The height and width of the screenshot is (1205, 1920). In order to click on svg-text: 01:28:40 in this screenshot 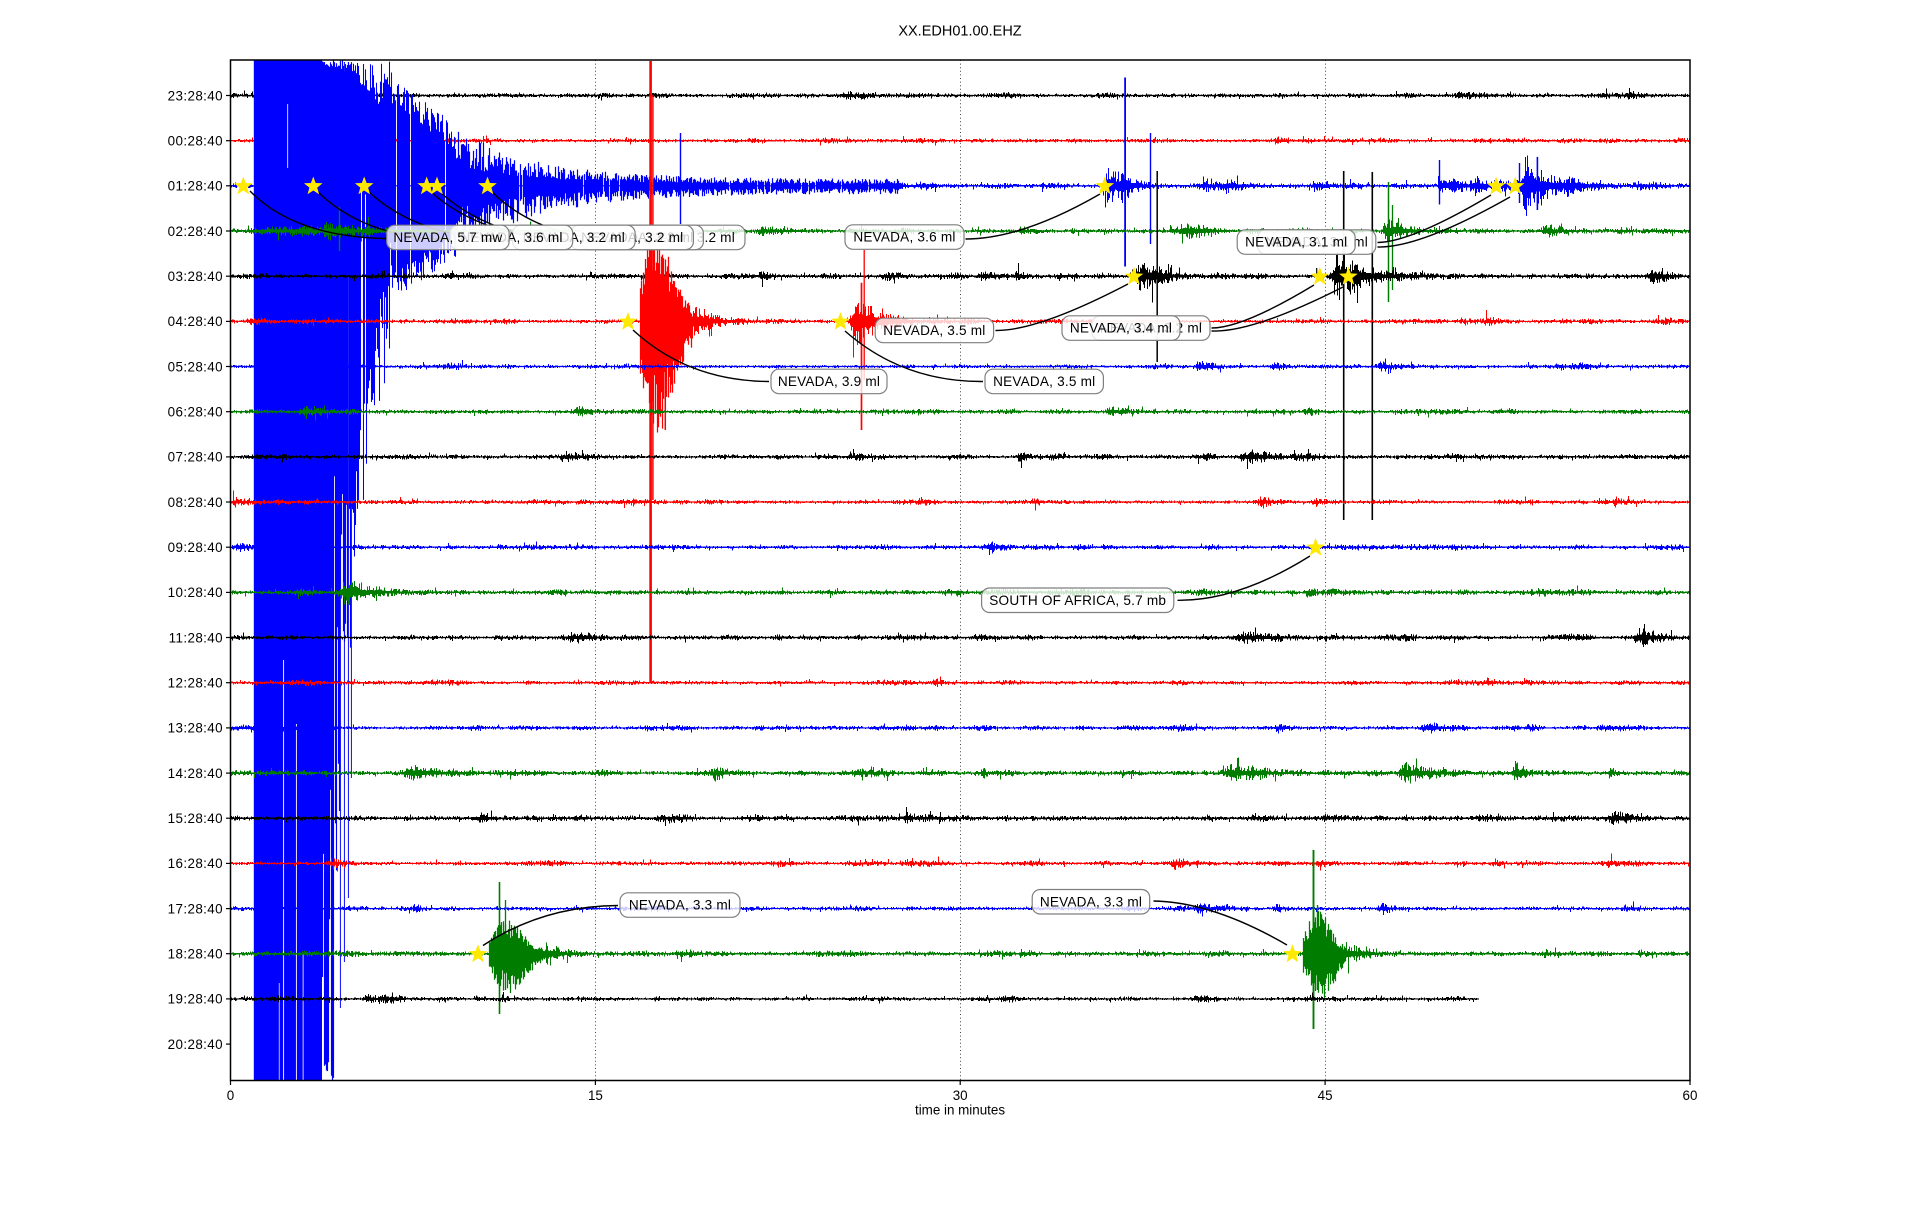, I will do `click(195, 186)`.